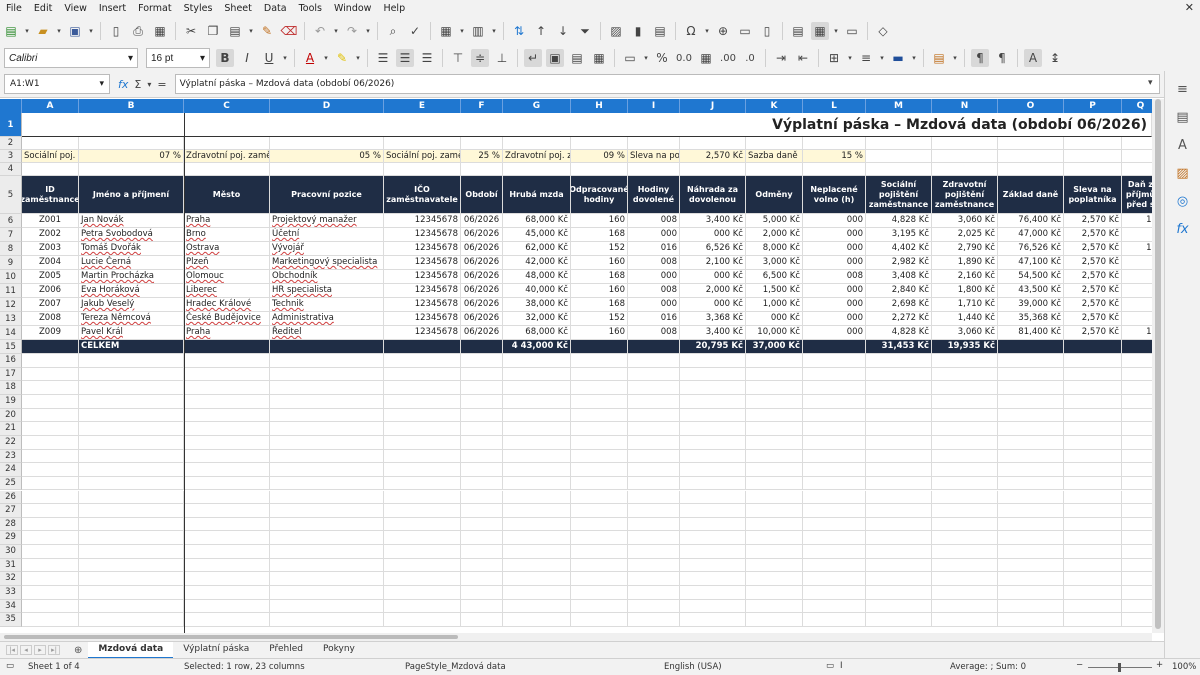 This screenshot has height=675, width=1200. What do you see at coordinates (131, 277) in the screenshot?
I see `table-cell: Martin Procházka` at bounding box center [131, 277].